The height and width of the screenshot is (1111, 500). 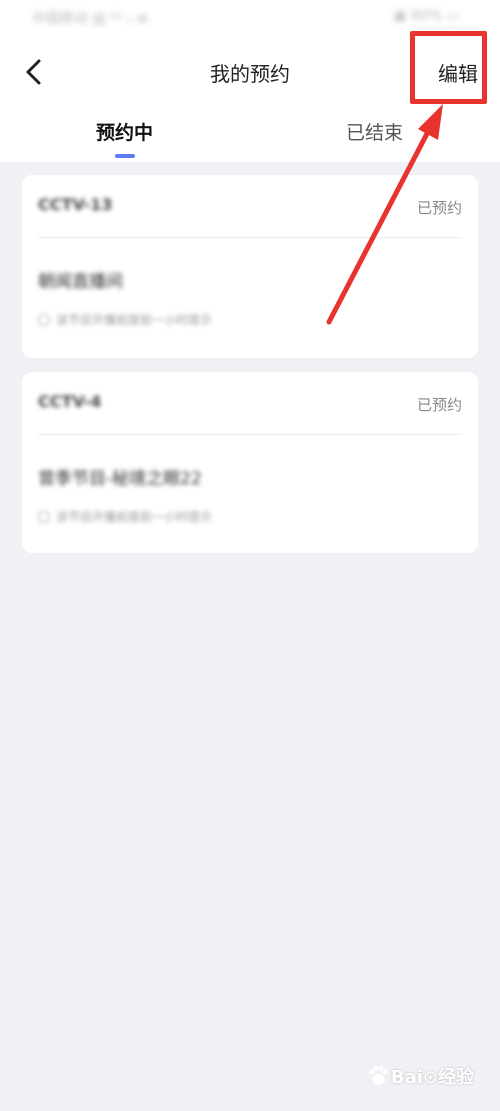 I want to click on card-header: CCTV-4 已预约, so click(x=250, y=407).